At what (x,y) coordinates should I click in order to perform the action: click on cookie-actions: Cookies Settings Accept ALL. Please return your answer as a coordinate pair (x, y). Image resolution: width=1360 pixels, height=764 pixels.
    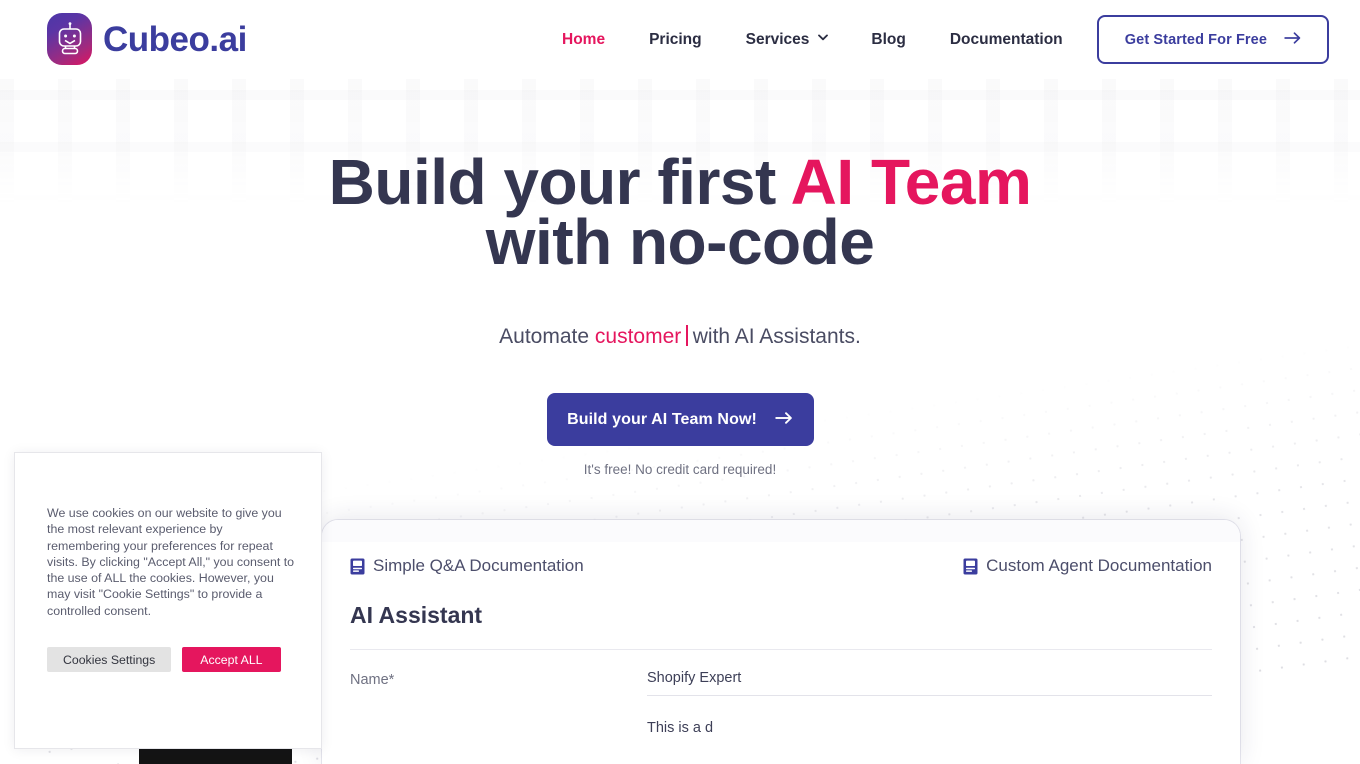
    Looking at the image, I should click on (168, 646).